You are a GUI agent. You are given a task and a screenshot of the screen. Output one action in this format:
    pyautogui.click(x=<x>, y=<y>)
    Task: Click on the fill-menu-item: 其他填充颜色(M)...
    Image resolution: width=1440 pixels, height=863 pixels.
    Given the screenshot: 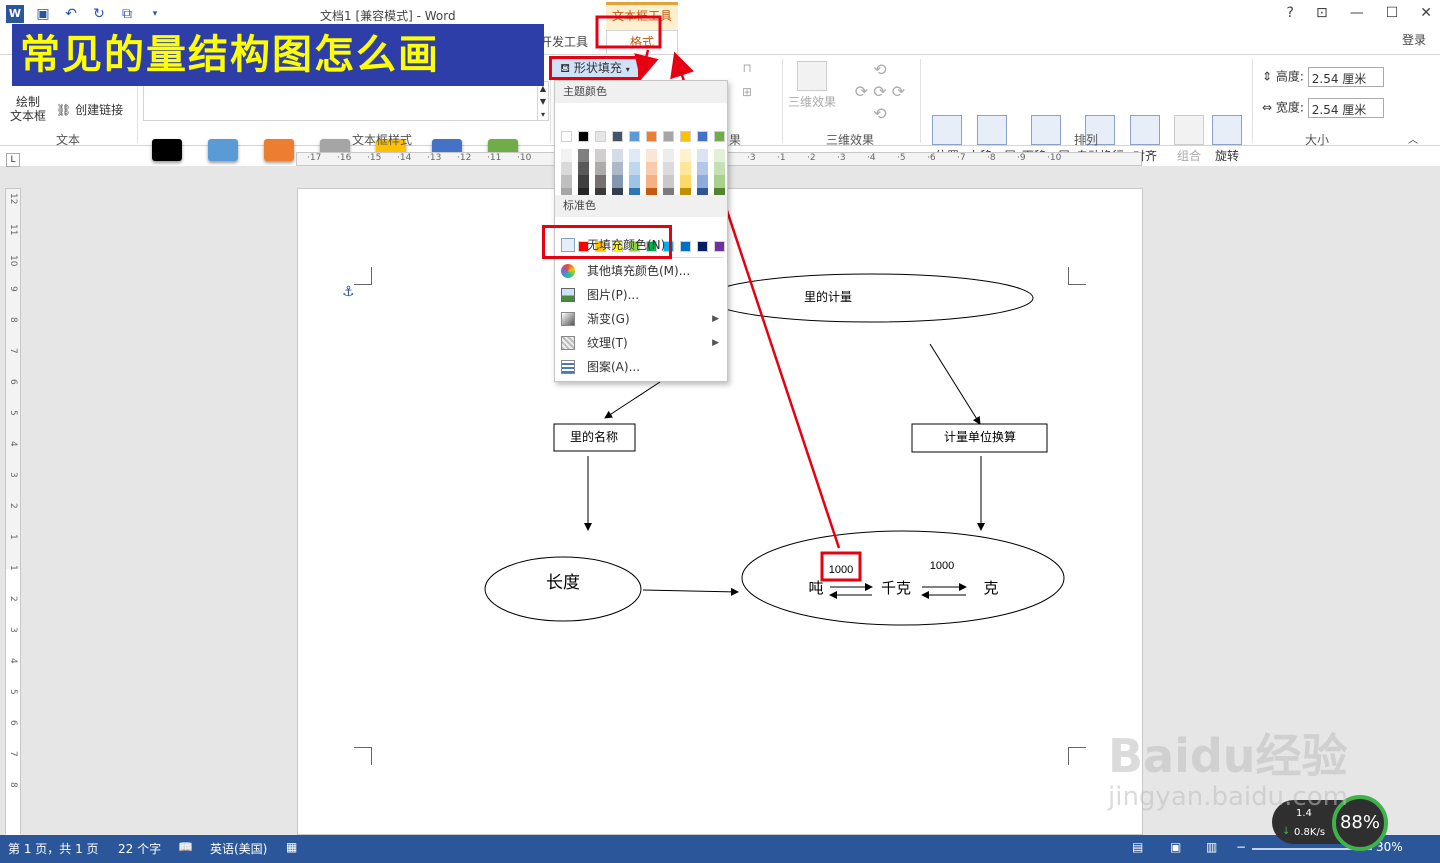 What is the action you would take?
    pyautogui.click(x=641, y=271)
    